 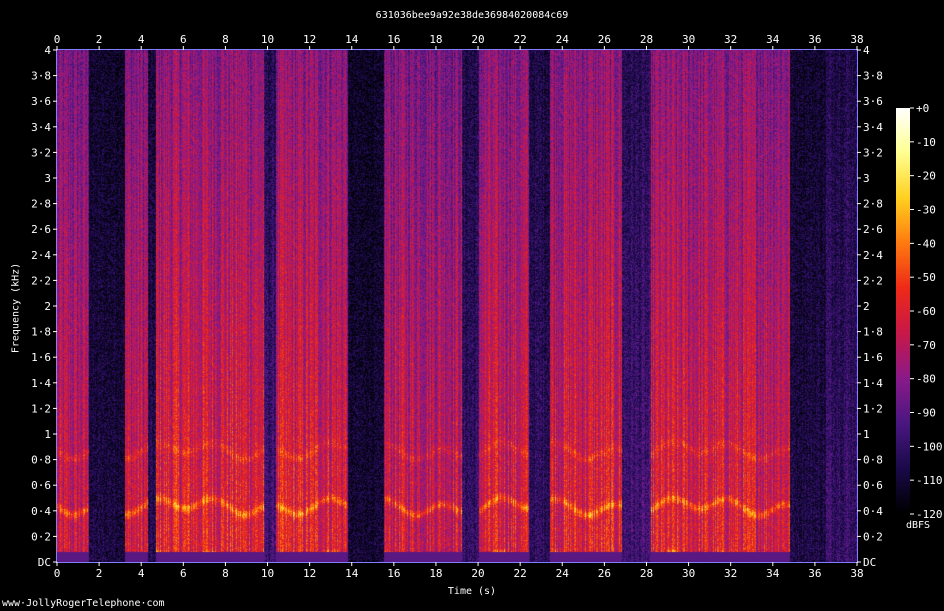 What do you see at coordinates (16, 308) in the screenshot?
I see `y-axis-label: Frequency (kHz)` at bounding box center [16, 308].